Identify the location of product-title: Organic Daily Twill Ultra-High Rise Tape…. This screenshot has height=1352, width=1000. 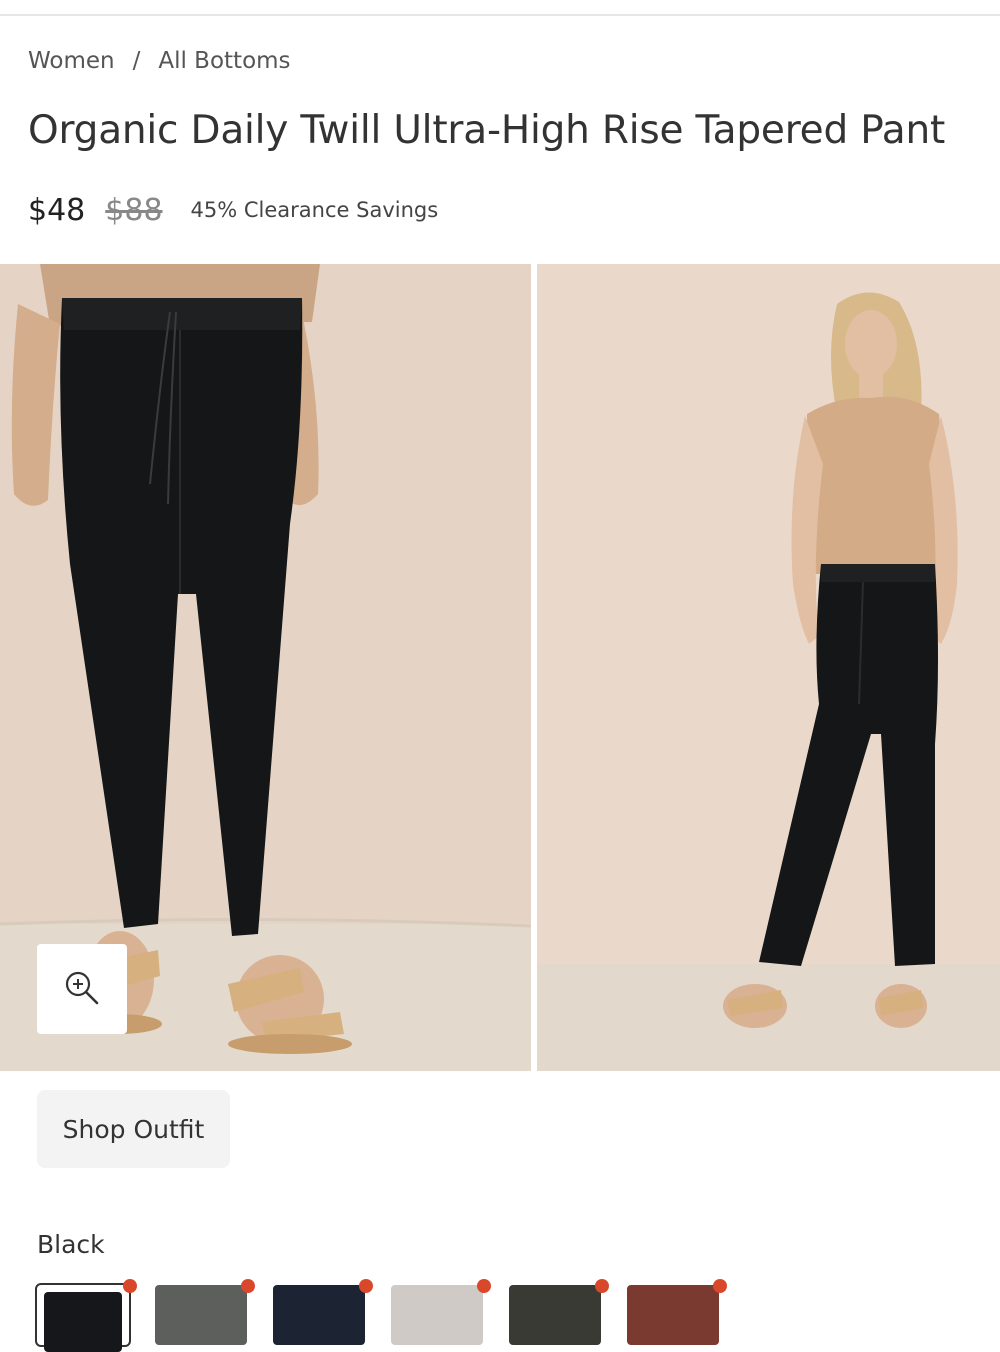
(487, 130).